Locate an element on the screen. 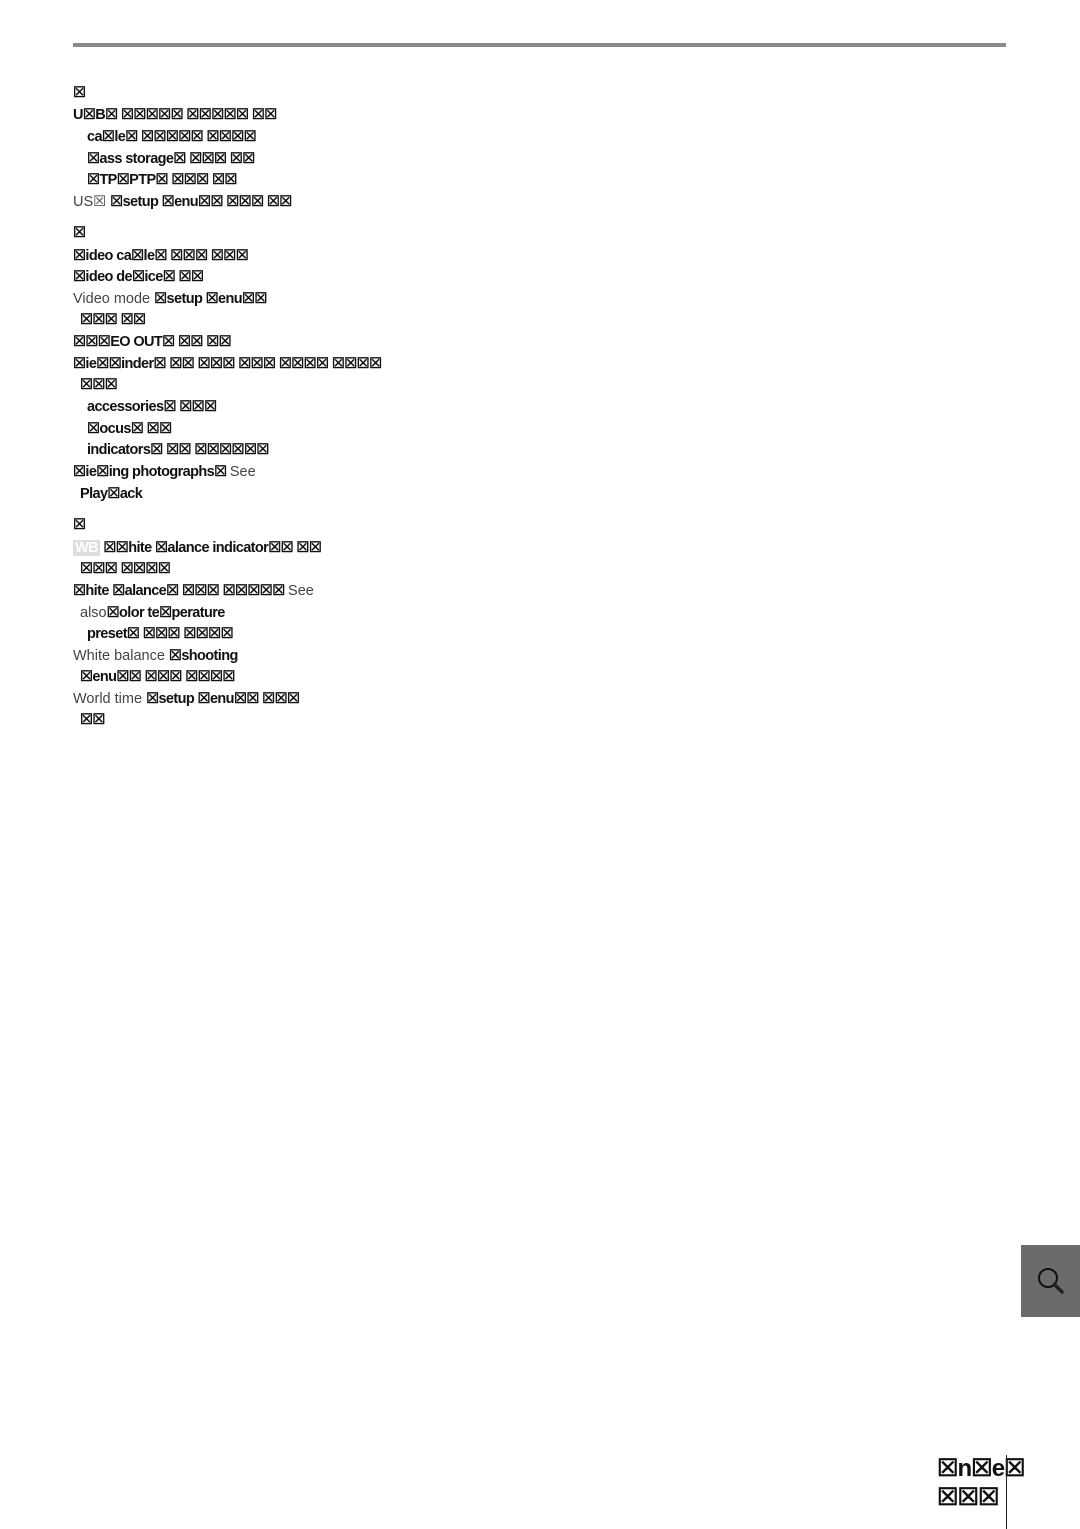 This screenshot has height=1529, width=1080. index-entry: Video mode ☒setup ☒enu☒☒ is located at coordinates (170, 299).